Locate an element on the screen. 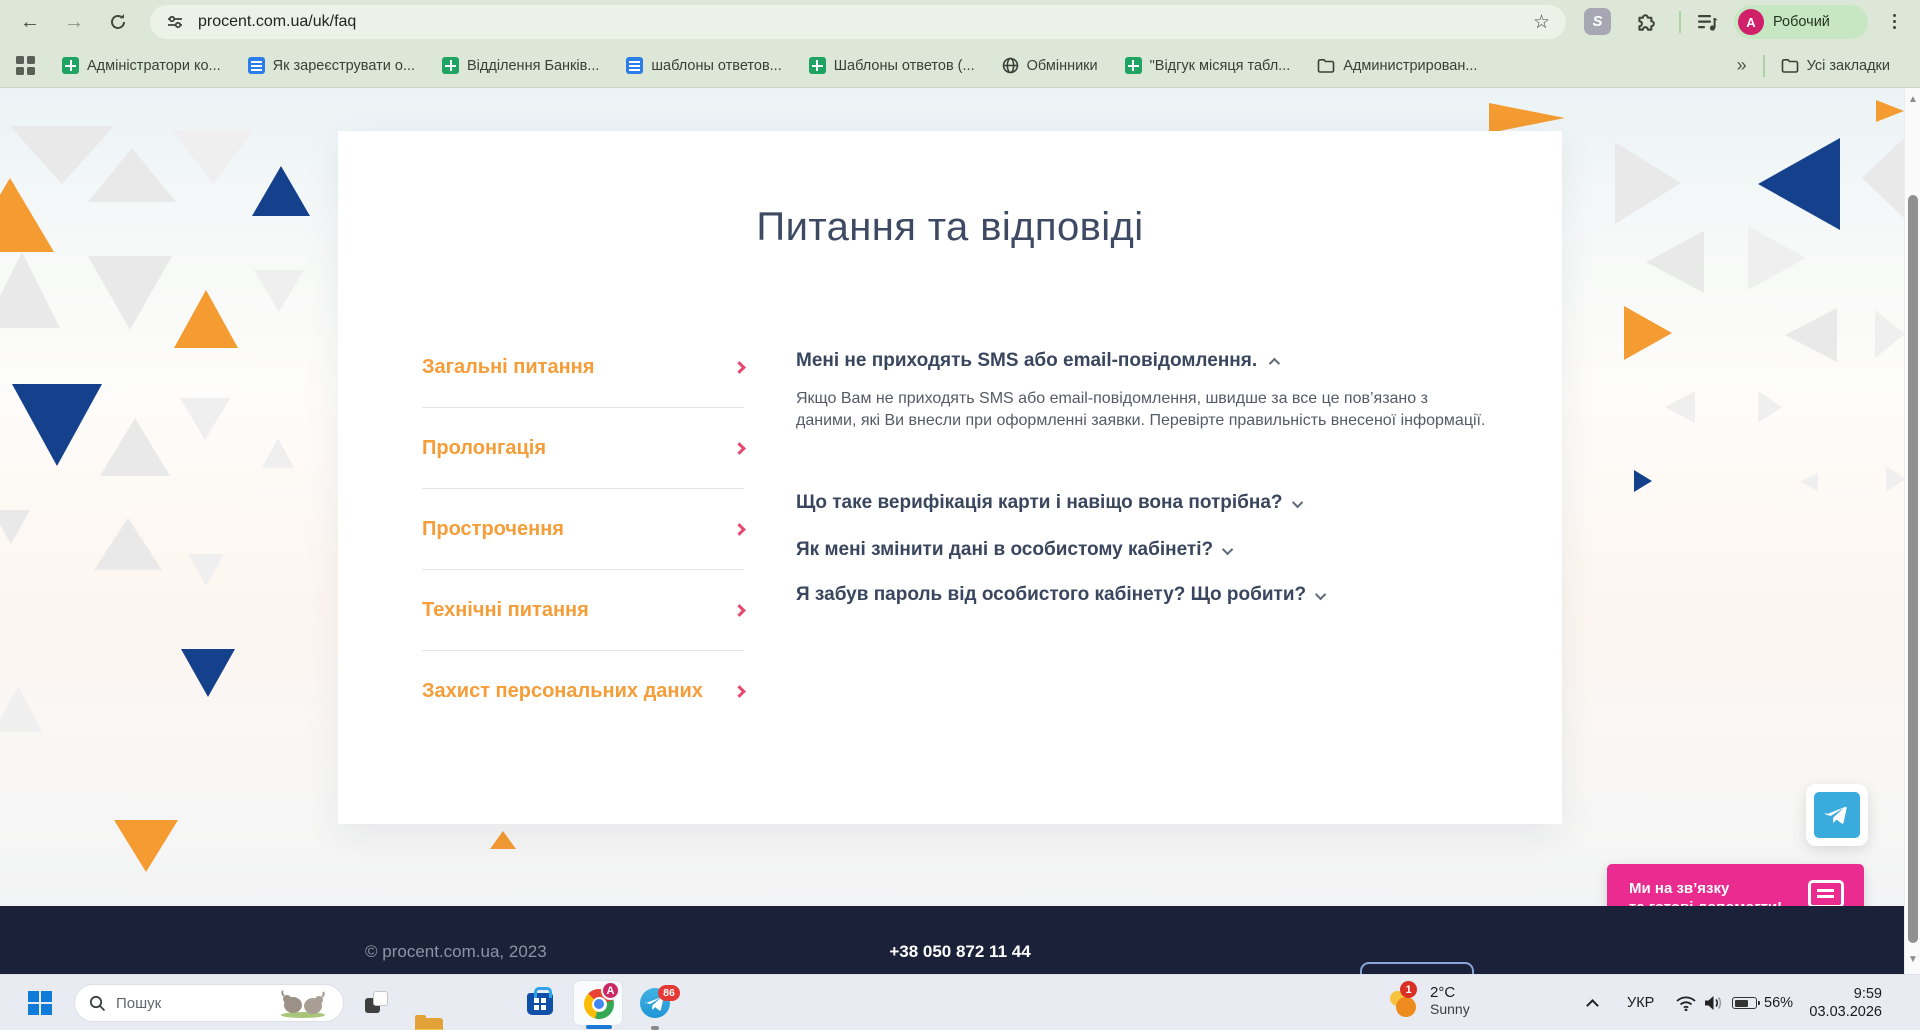 The height and width of the screenshot is (1030, 1920). all-bookmarks-button: Усі закладки is located at coordinates (1835, 66).